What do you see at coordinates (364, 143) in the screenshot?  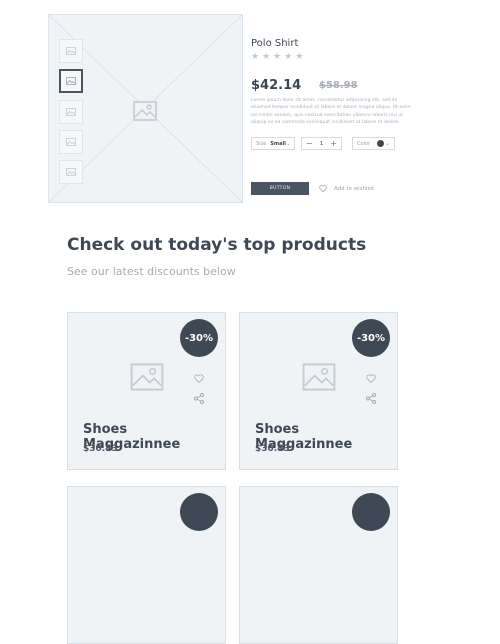 I see `color-label: Color` at bounding box center [364, 143].